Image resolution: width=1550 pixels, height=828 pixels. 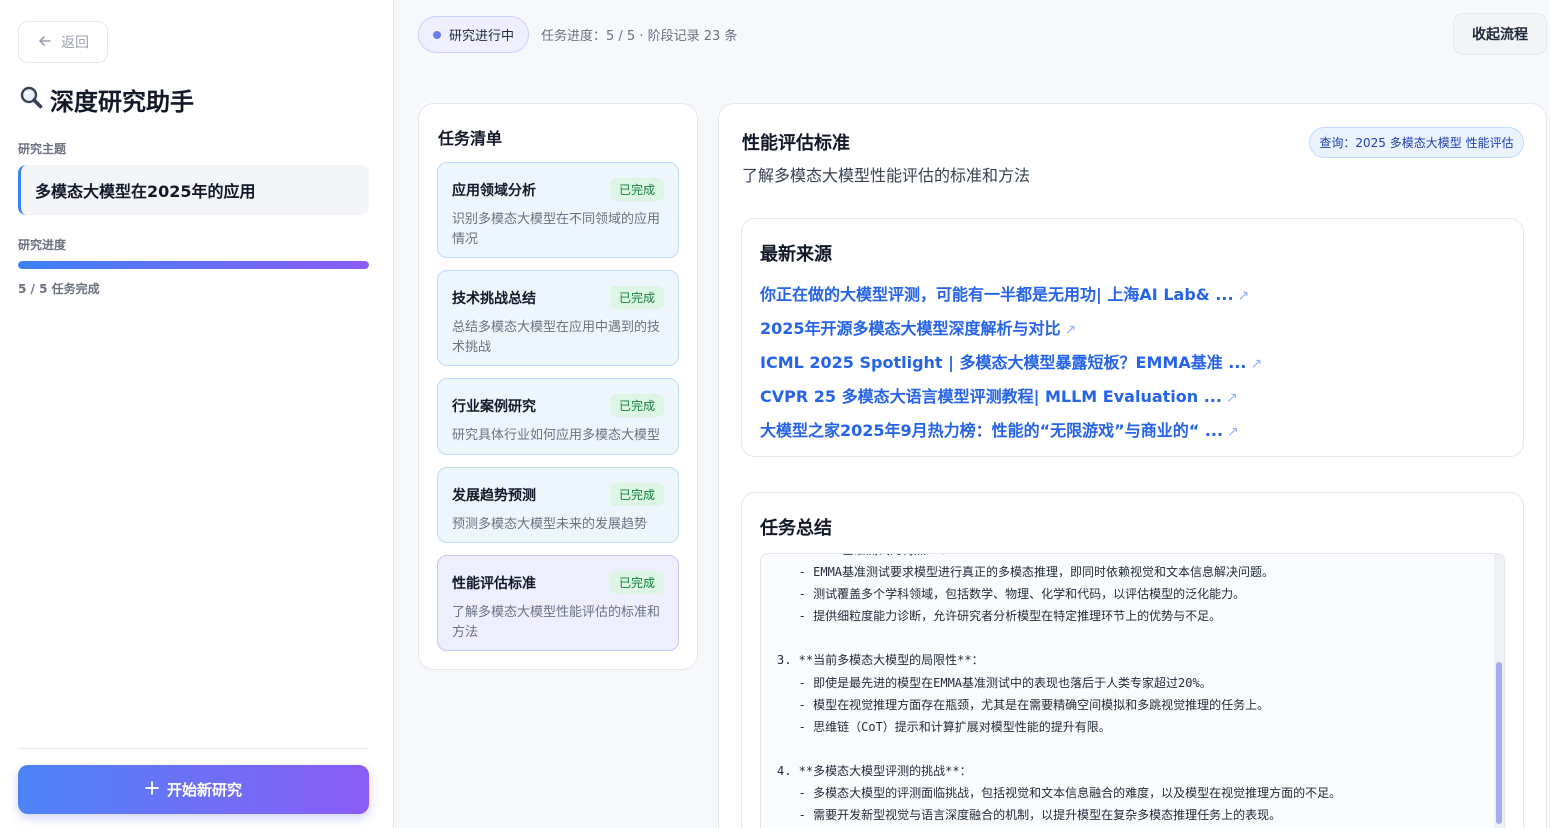 What do you see at coordinates (42, 245) in the screenshot?
I see `progress-label: 研究进度` at bounding box center [42, 245].